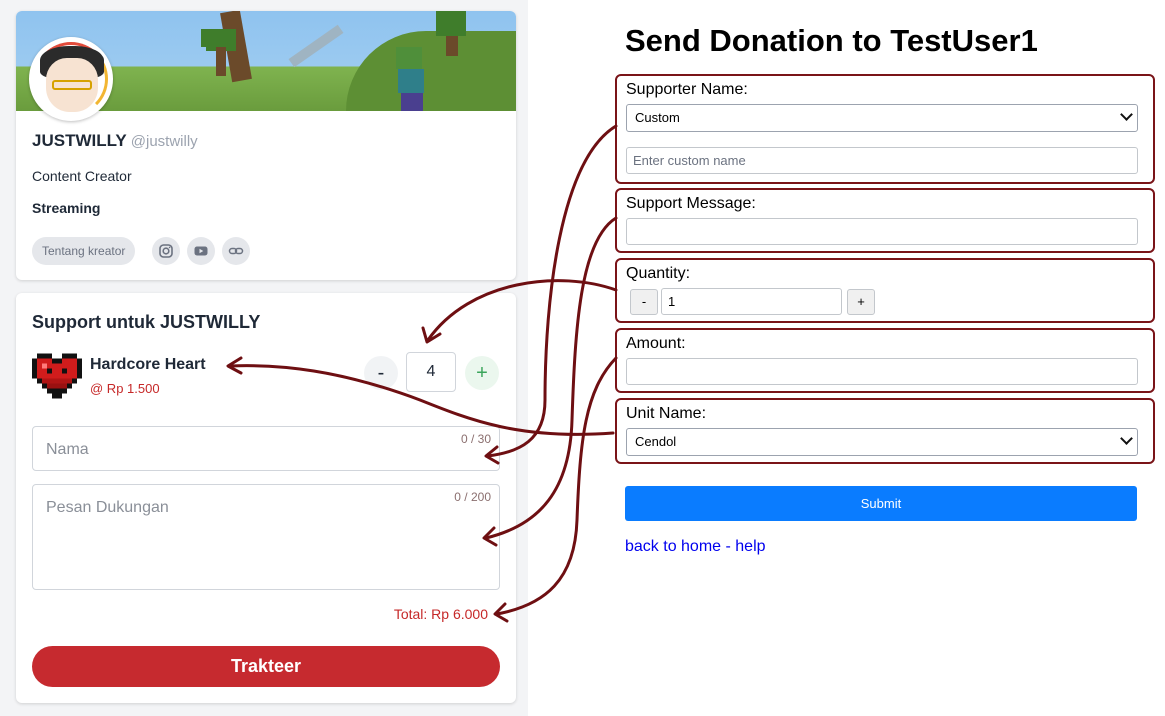  I want to click on unit-name-label: Unit Name:, so click(666, 413).